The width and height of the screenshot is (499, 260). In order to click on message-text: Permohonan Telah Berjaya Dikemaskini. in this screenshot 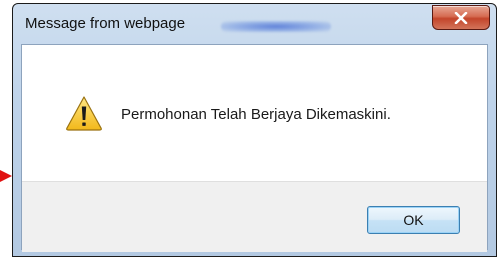, I will do `click(256, 114)`.